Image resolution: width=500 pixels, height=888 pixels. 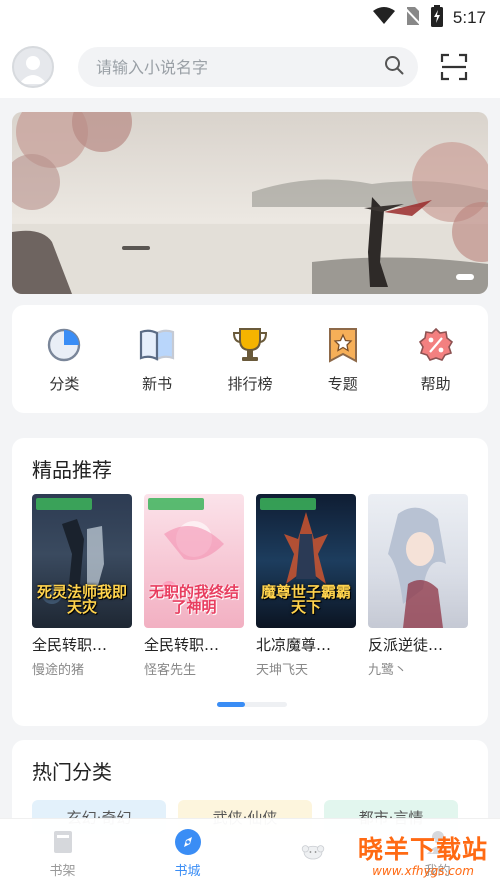 I want to click on scan-icon, so click(x=454, y=67).